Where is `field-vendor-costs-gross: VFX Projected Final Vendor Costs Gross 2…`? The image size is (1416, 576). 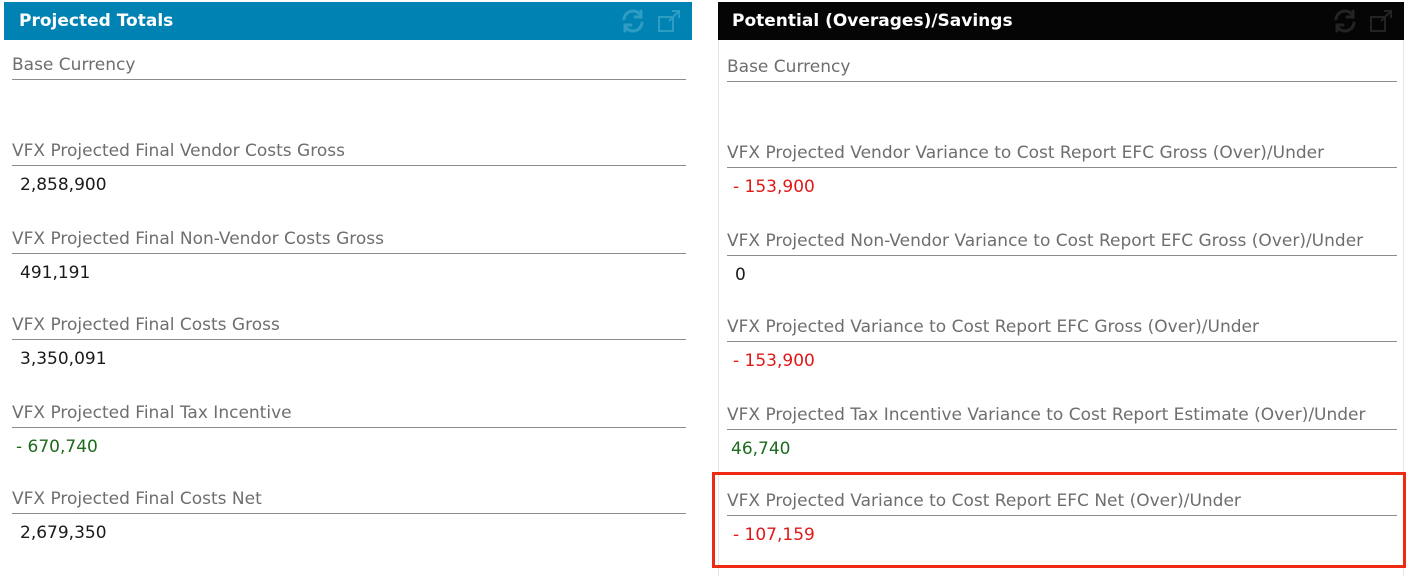
field-vendor-costs-gross: VFX Projected Final Vendor Costs Gross 2… is located at coordinates (349, 168).